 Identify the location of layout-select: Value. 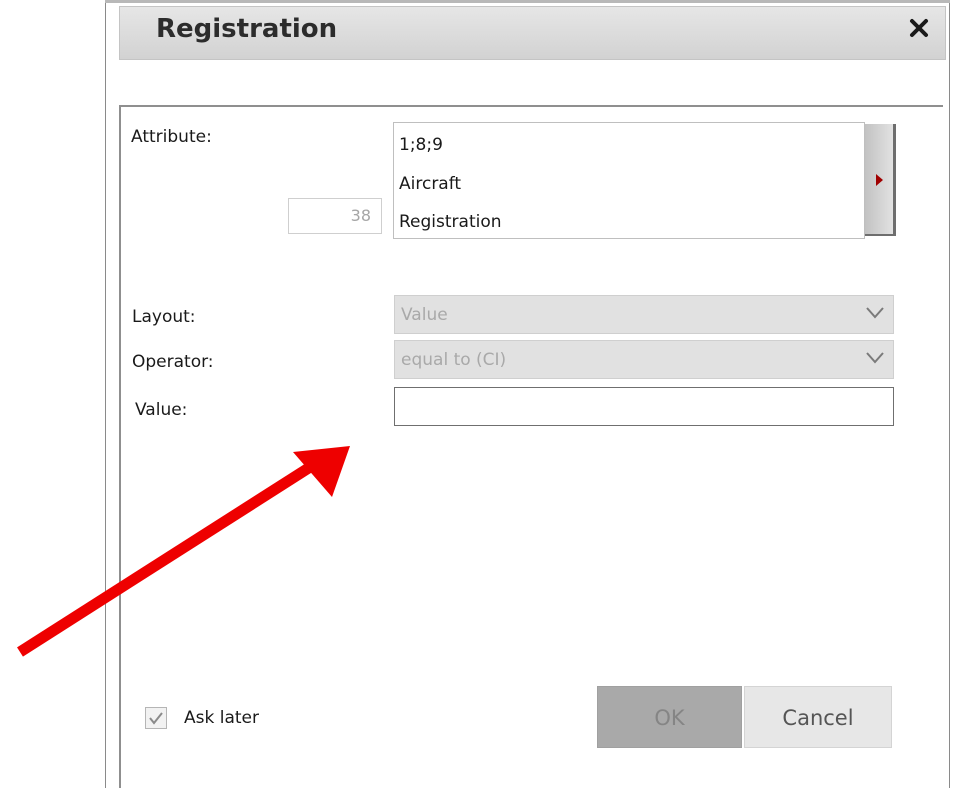
(644, 314).